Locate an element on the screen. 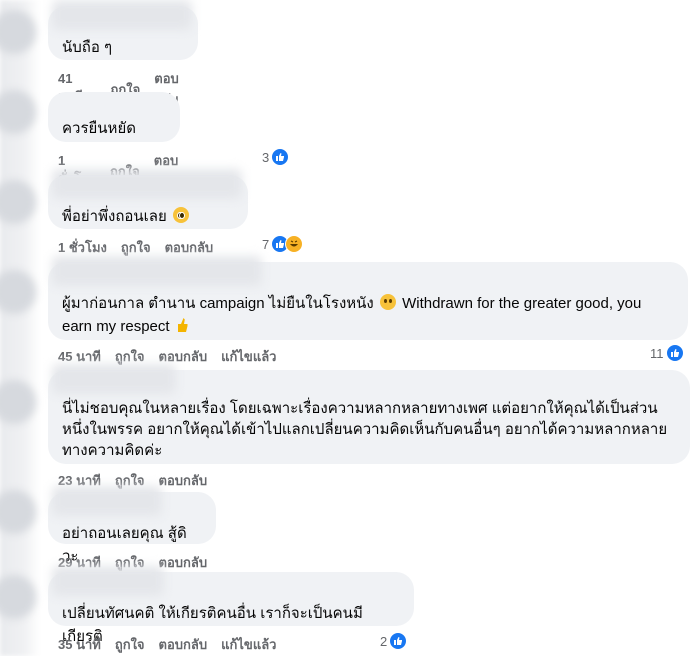  reaction-summary: 3 is located at coordinates (276, 157).